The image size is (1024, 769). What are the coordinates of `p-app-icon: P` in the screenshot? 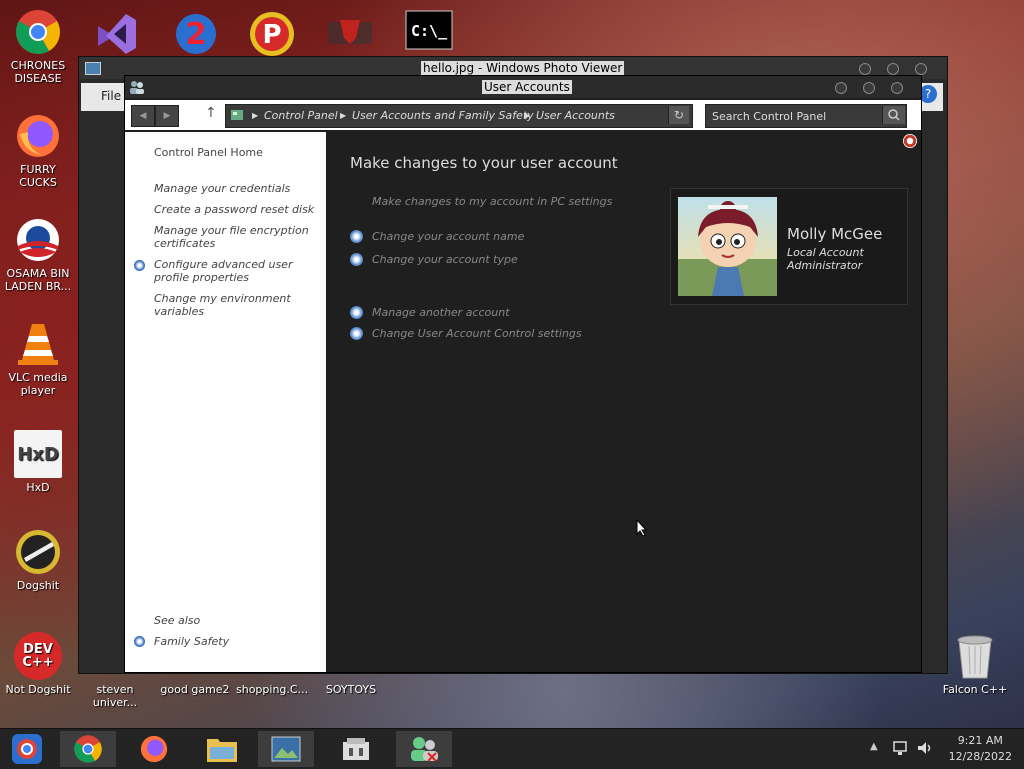 It's located at (272, 34).